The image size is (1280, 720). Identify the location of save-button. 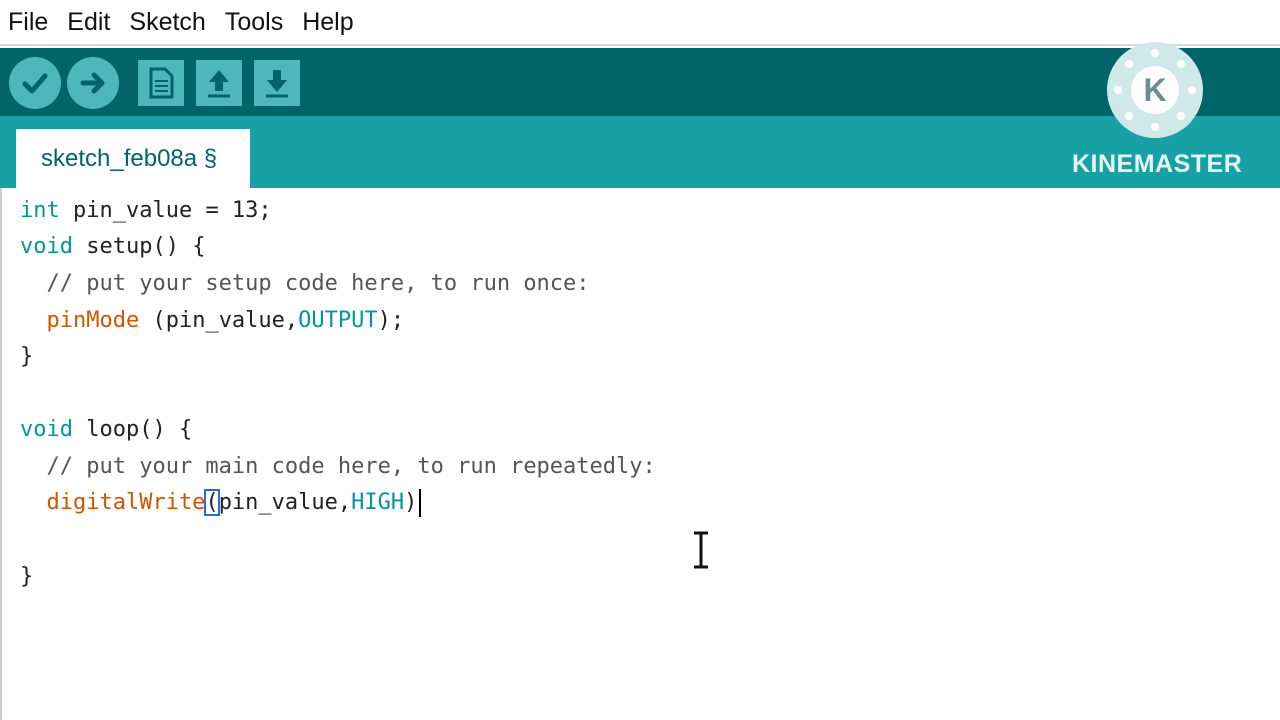
(277, 83).